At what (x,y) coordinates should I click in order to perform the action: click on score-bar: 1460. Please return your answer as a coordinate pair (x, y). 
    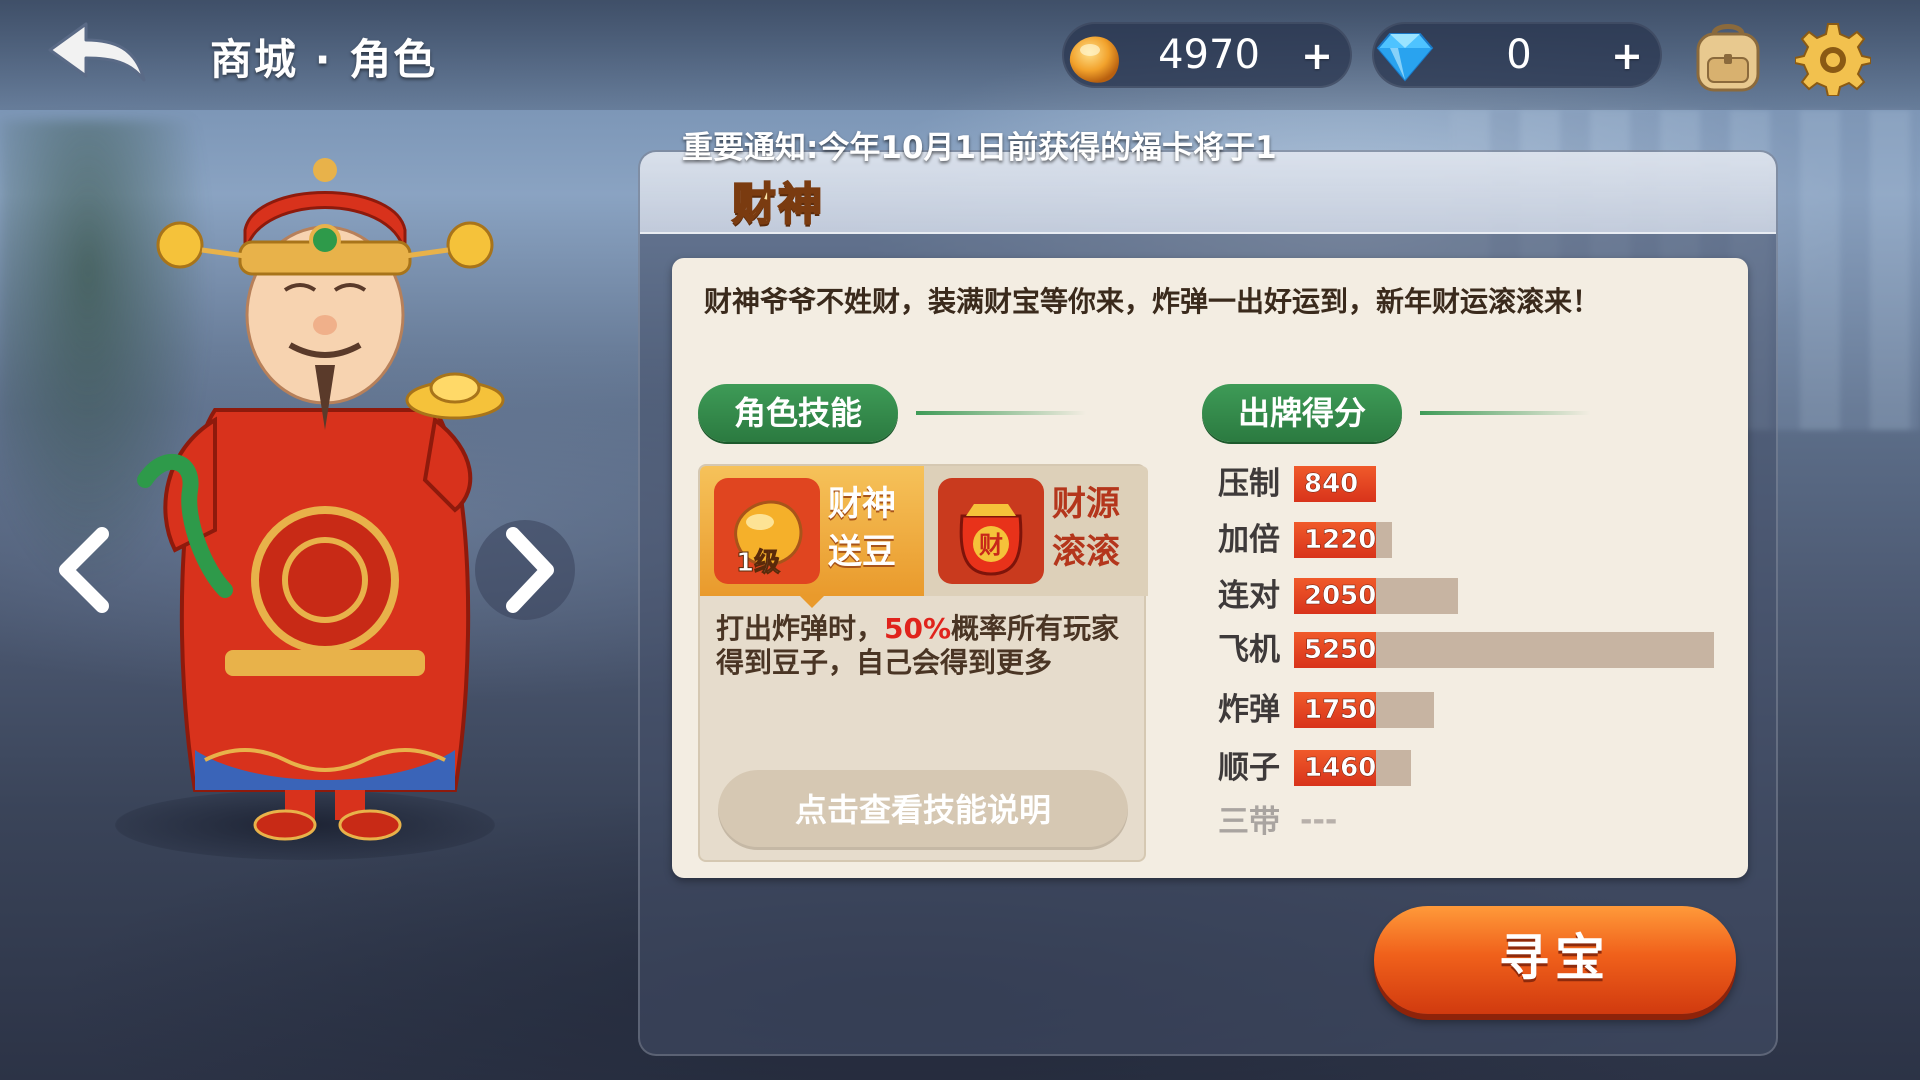
    Looking at the image, I should click on (1352, 768).